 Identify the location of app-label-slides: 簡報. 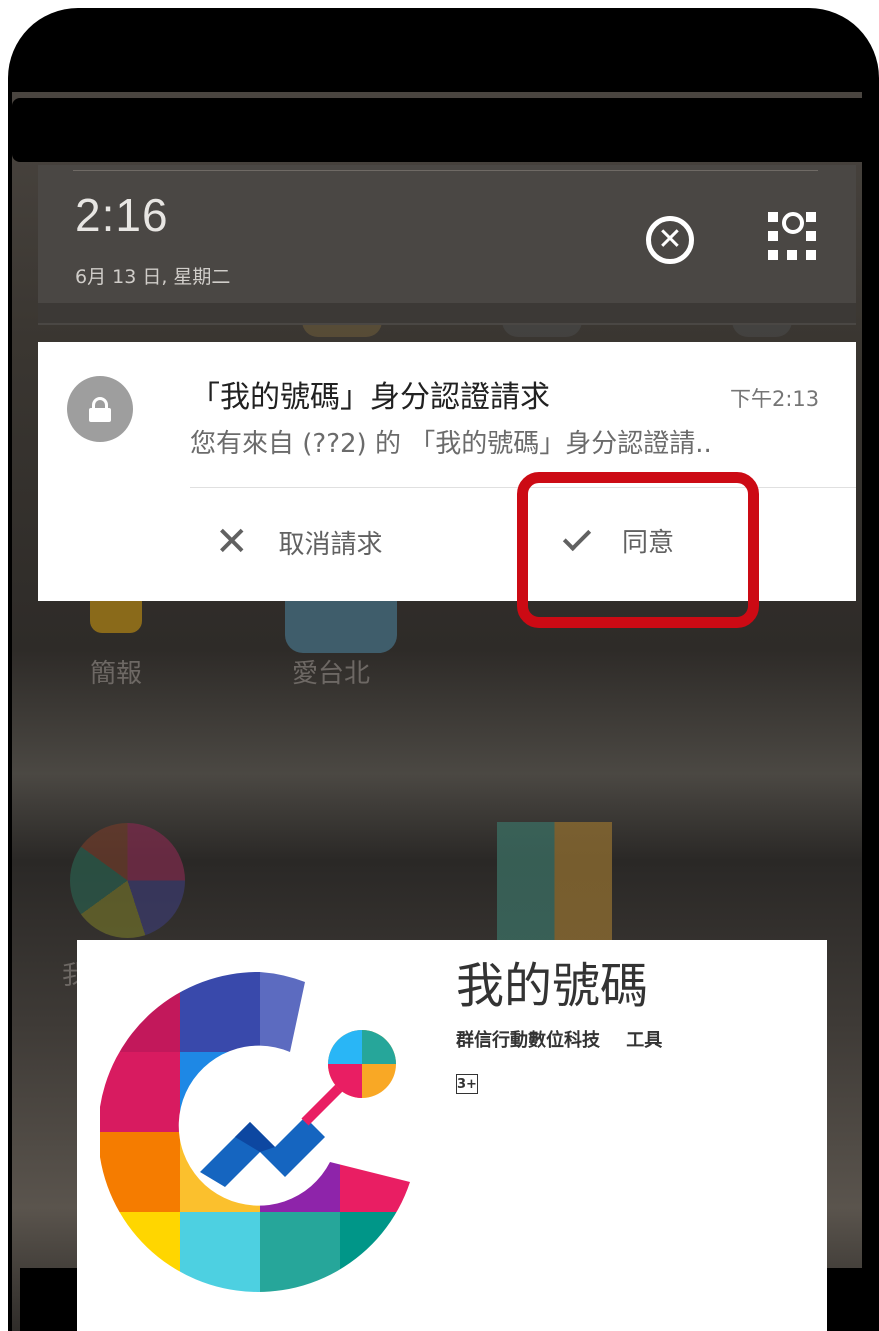
(116, 674).